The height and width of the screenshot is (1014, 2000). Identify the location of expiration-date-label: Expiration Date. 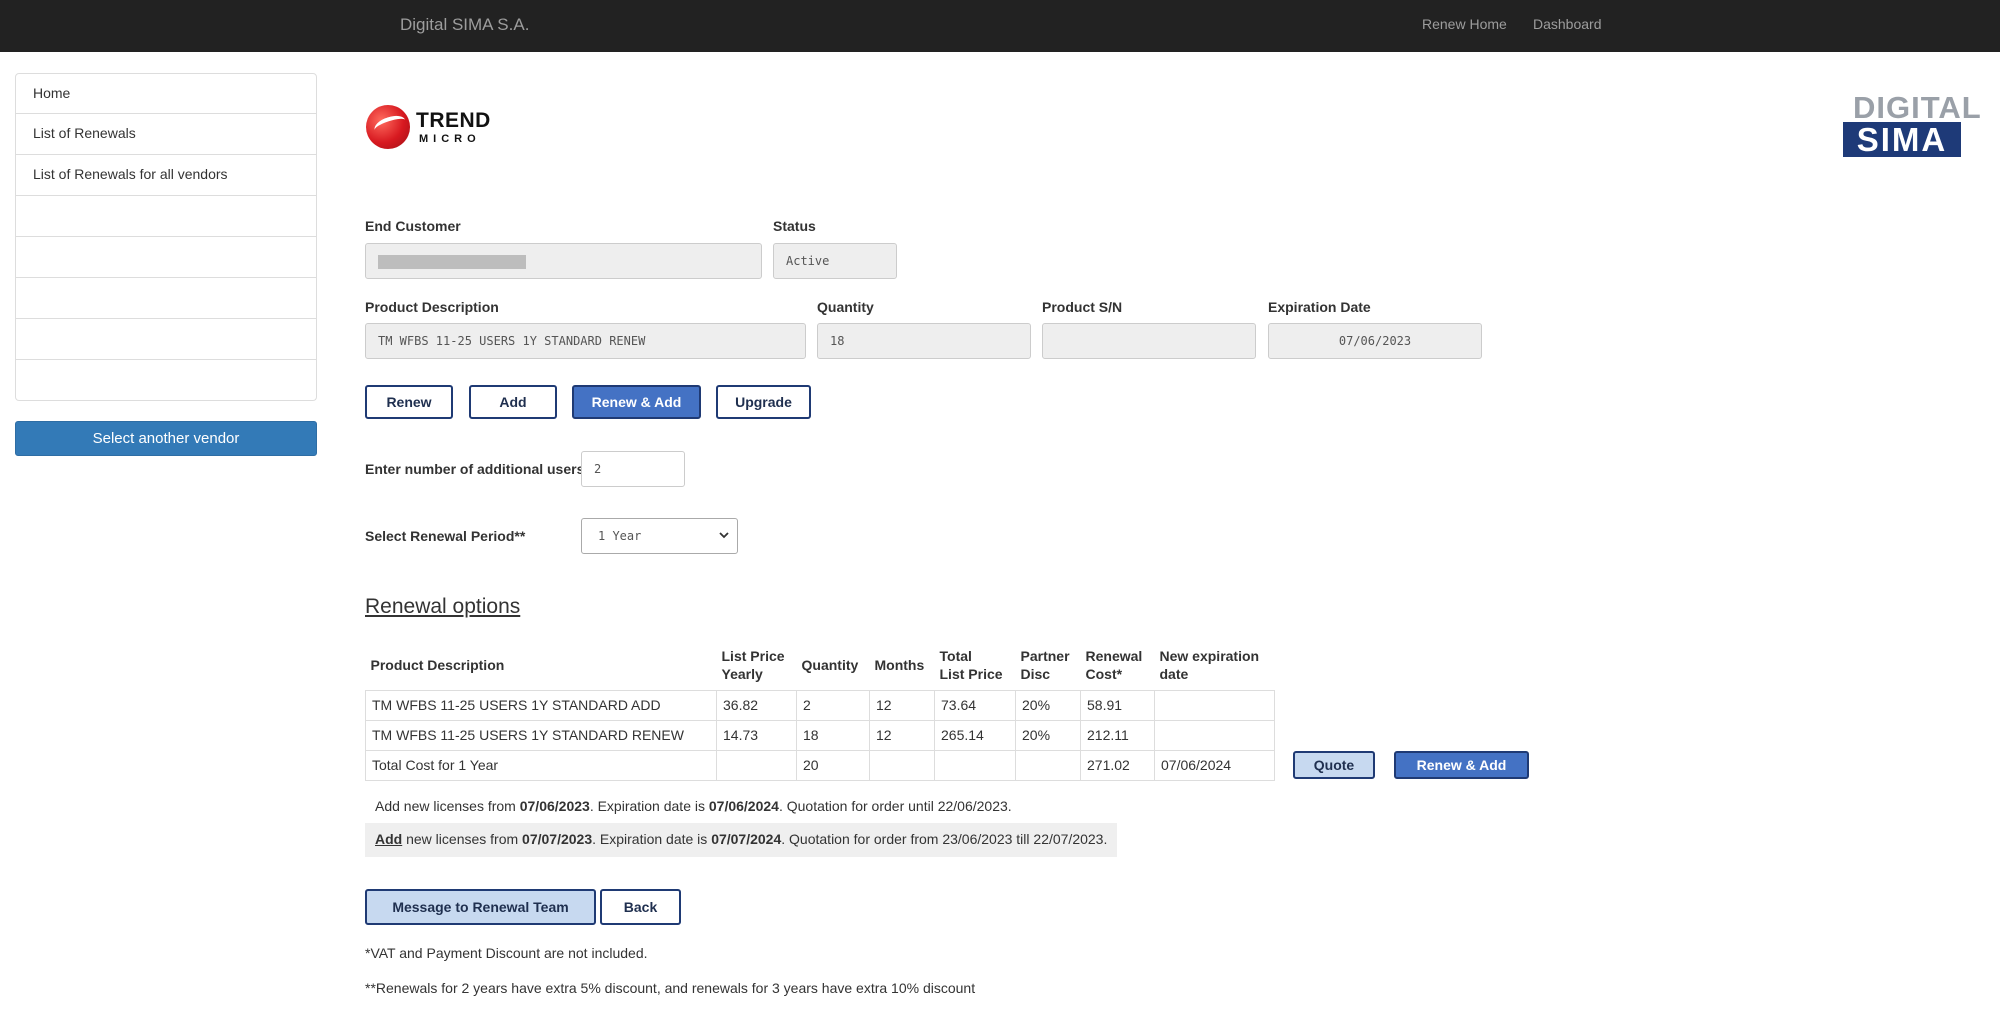
(1319, 307).